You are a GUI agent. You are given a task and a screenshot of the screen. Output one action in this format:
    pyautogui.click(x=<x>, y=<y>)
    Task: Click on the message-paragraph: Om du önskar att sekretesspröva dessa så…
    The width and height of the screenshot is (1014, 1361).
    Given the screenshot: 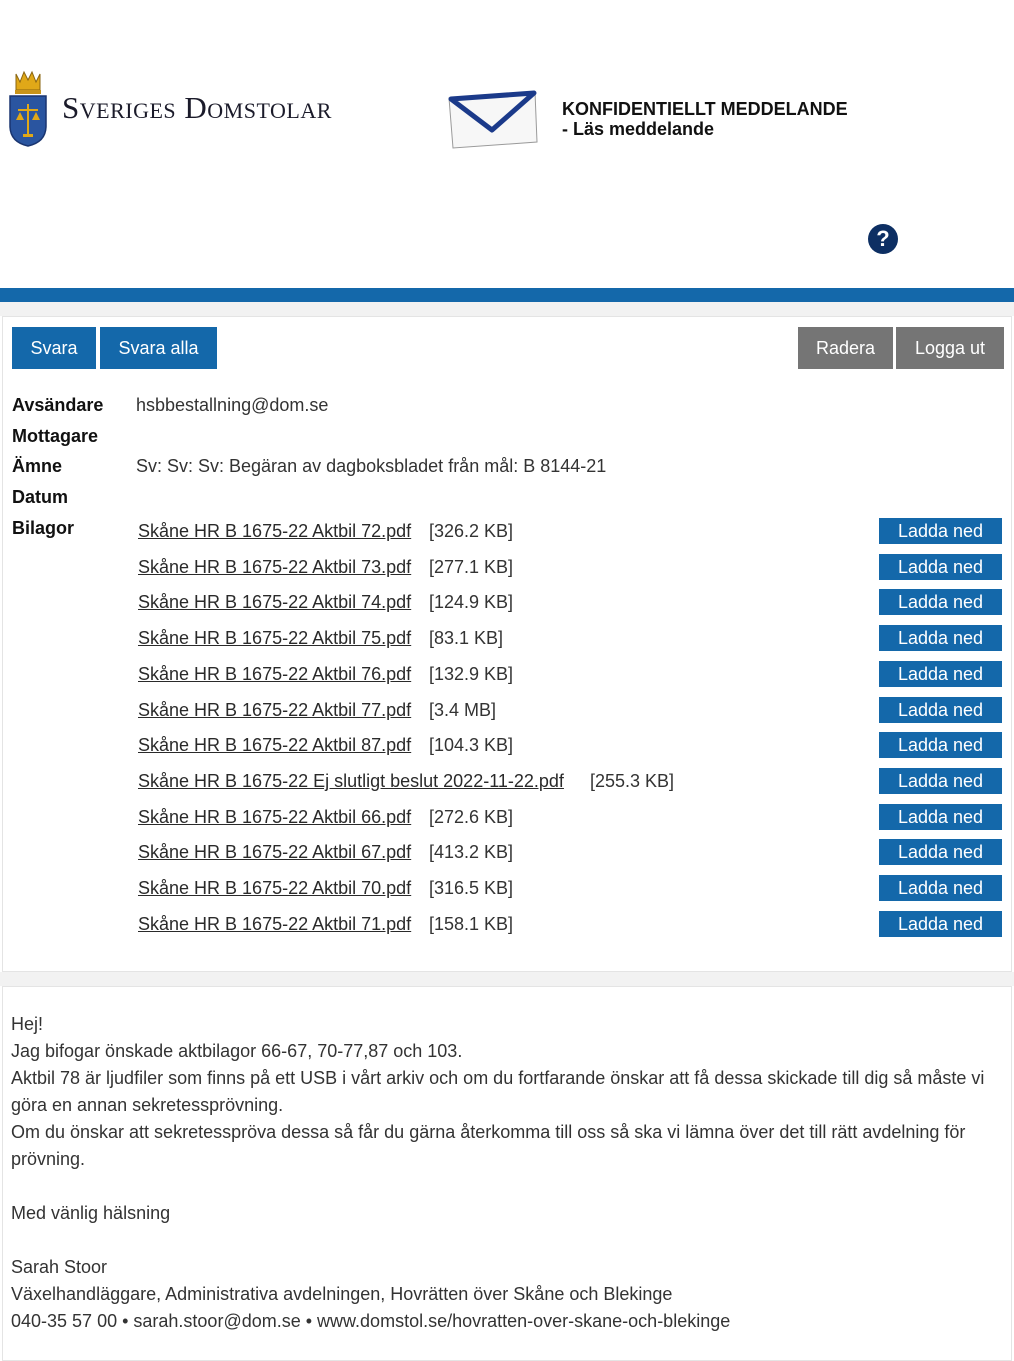 What is the action you would take?
    pyautogui.click(x=488, y=1145)
    